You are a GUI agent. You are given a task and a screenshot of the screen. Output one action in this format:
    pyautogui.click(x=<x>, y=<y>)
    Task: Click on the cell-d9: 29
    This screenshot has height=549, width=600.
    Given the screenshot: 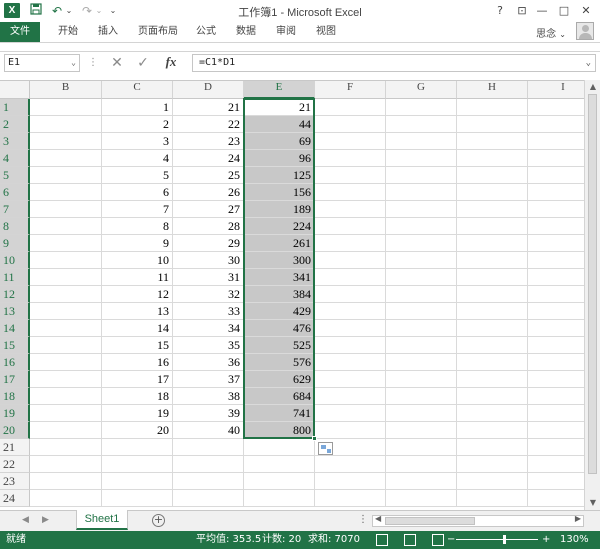 What is the action you would take?
    pyautogui.click(x=208, y=243)
    